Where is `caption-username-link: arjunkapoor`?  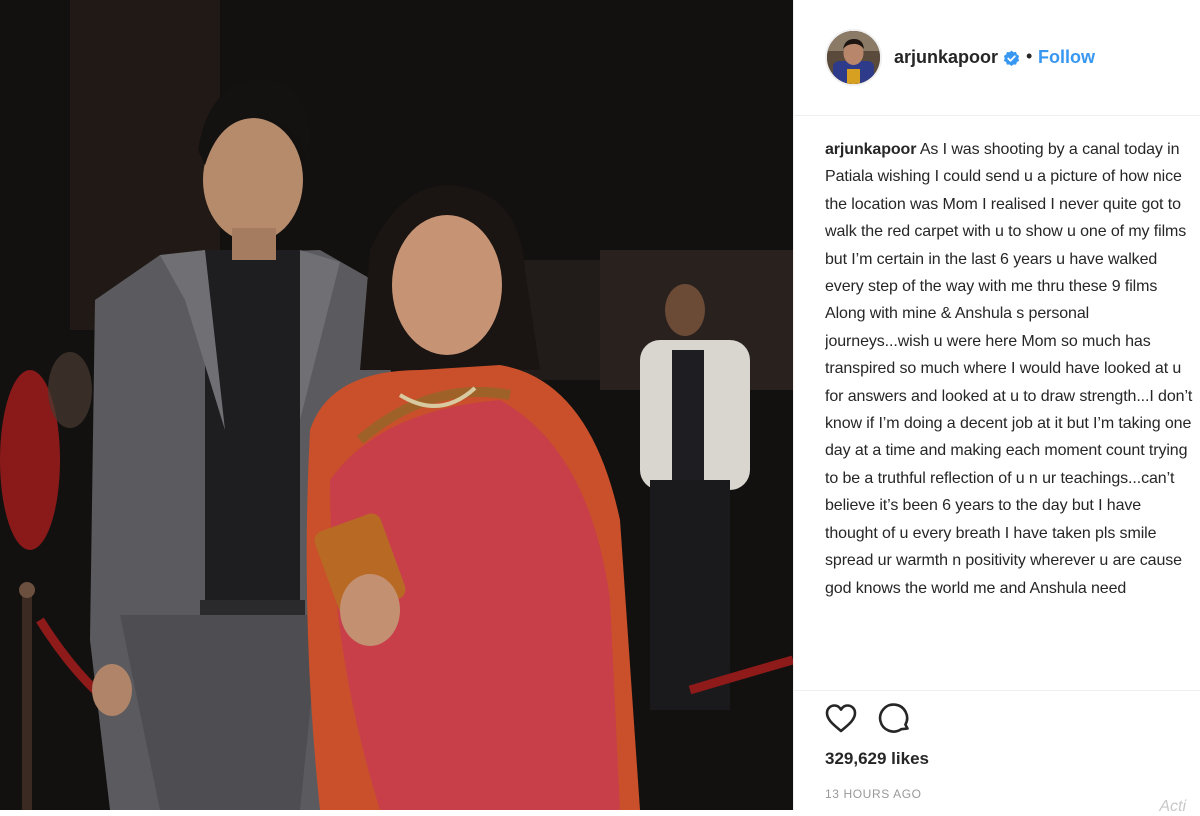
caption-username-link: arjunkapoor is located at coordinates (870, 149).